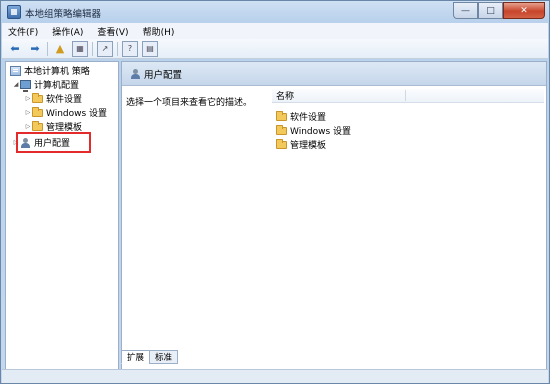 The height and width of the screenshot is (384, 550). What do you see at coordinates (67, 31) in the screenshot?
I see `menu-action: 操作(A)` at bounding box center [67, 31].